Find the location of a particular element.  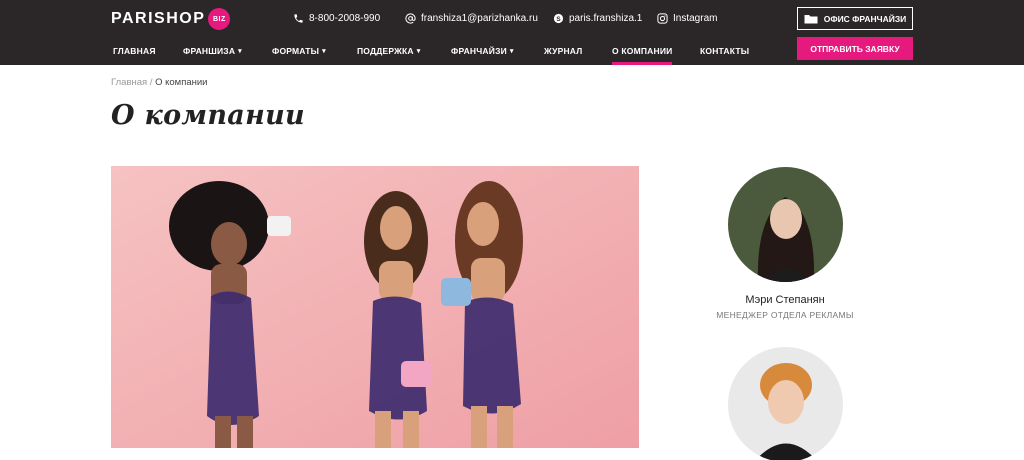

nav-item-journal: ЖУРНАЛ is located at coordinates (563, 51).